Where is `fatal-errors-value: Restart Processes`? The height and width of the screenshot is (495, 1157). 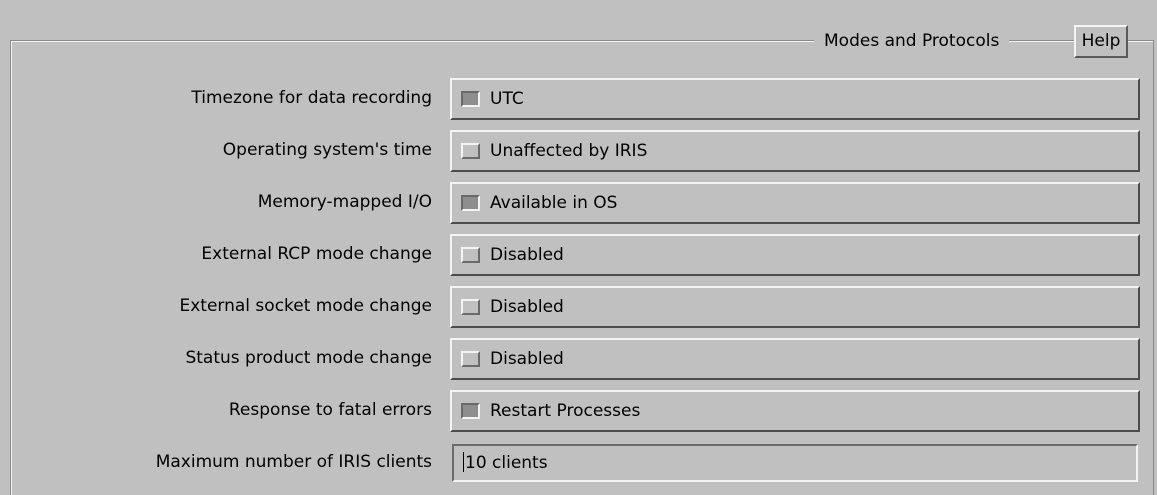
fatal-errors-value: Restart Processes is located at coordinates (565, 411).